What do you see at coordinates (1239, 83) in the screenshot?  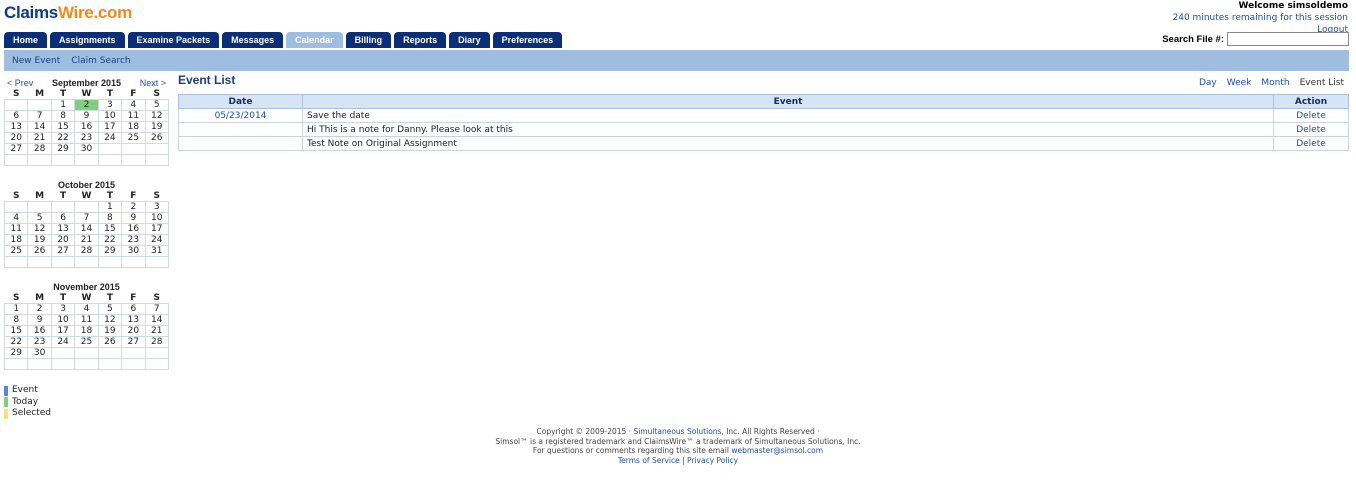 I see `view-week-link: Week` at bounding box center [1239, 83].